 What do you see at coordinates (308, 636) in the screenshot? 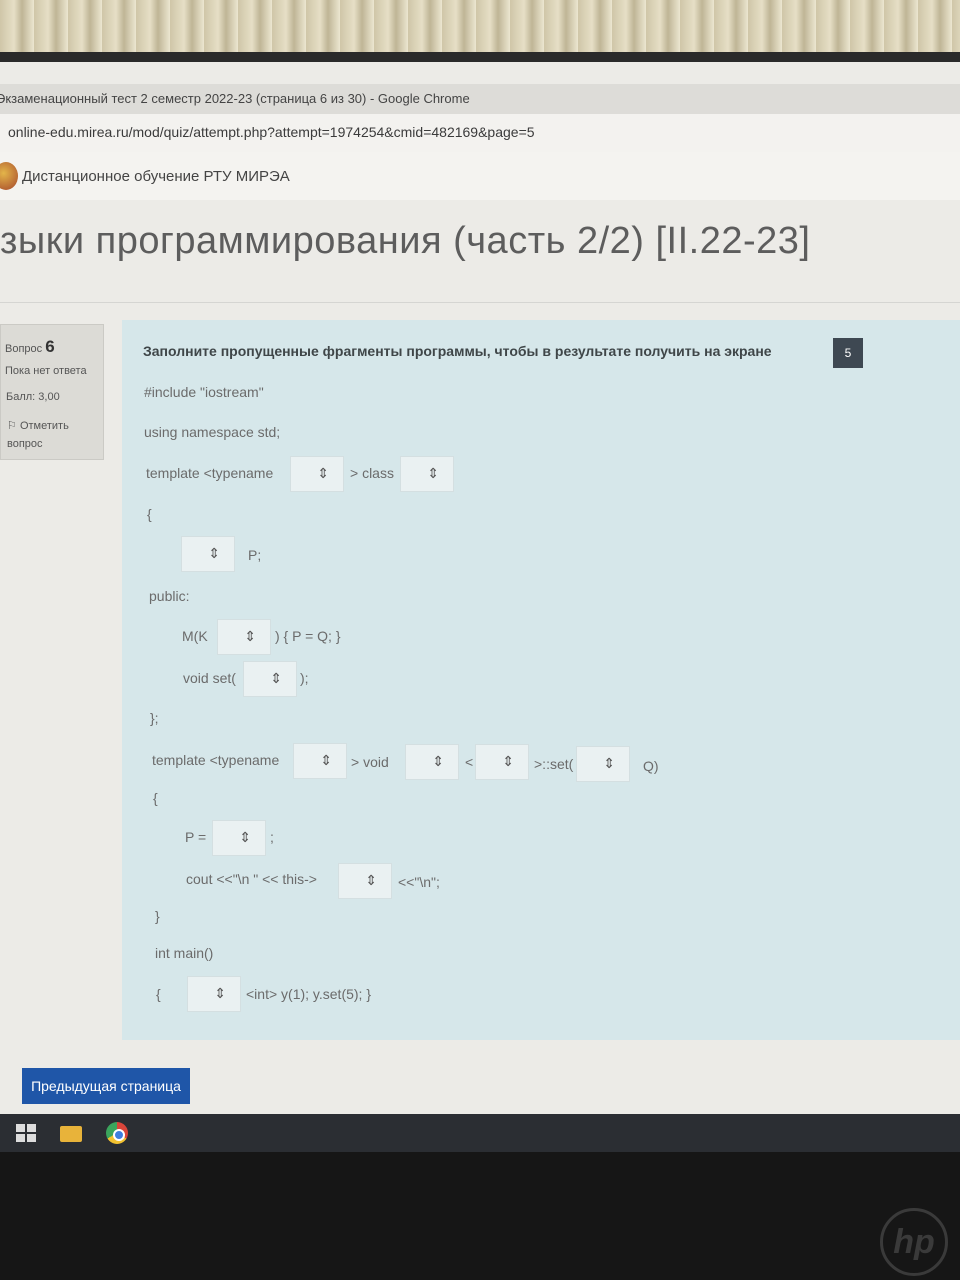
I see `code-line: ) { P = Q; }` at bounding box center [308, 636].